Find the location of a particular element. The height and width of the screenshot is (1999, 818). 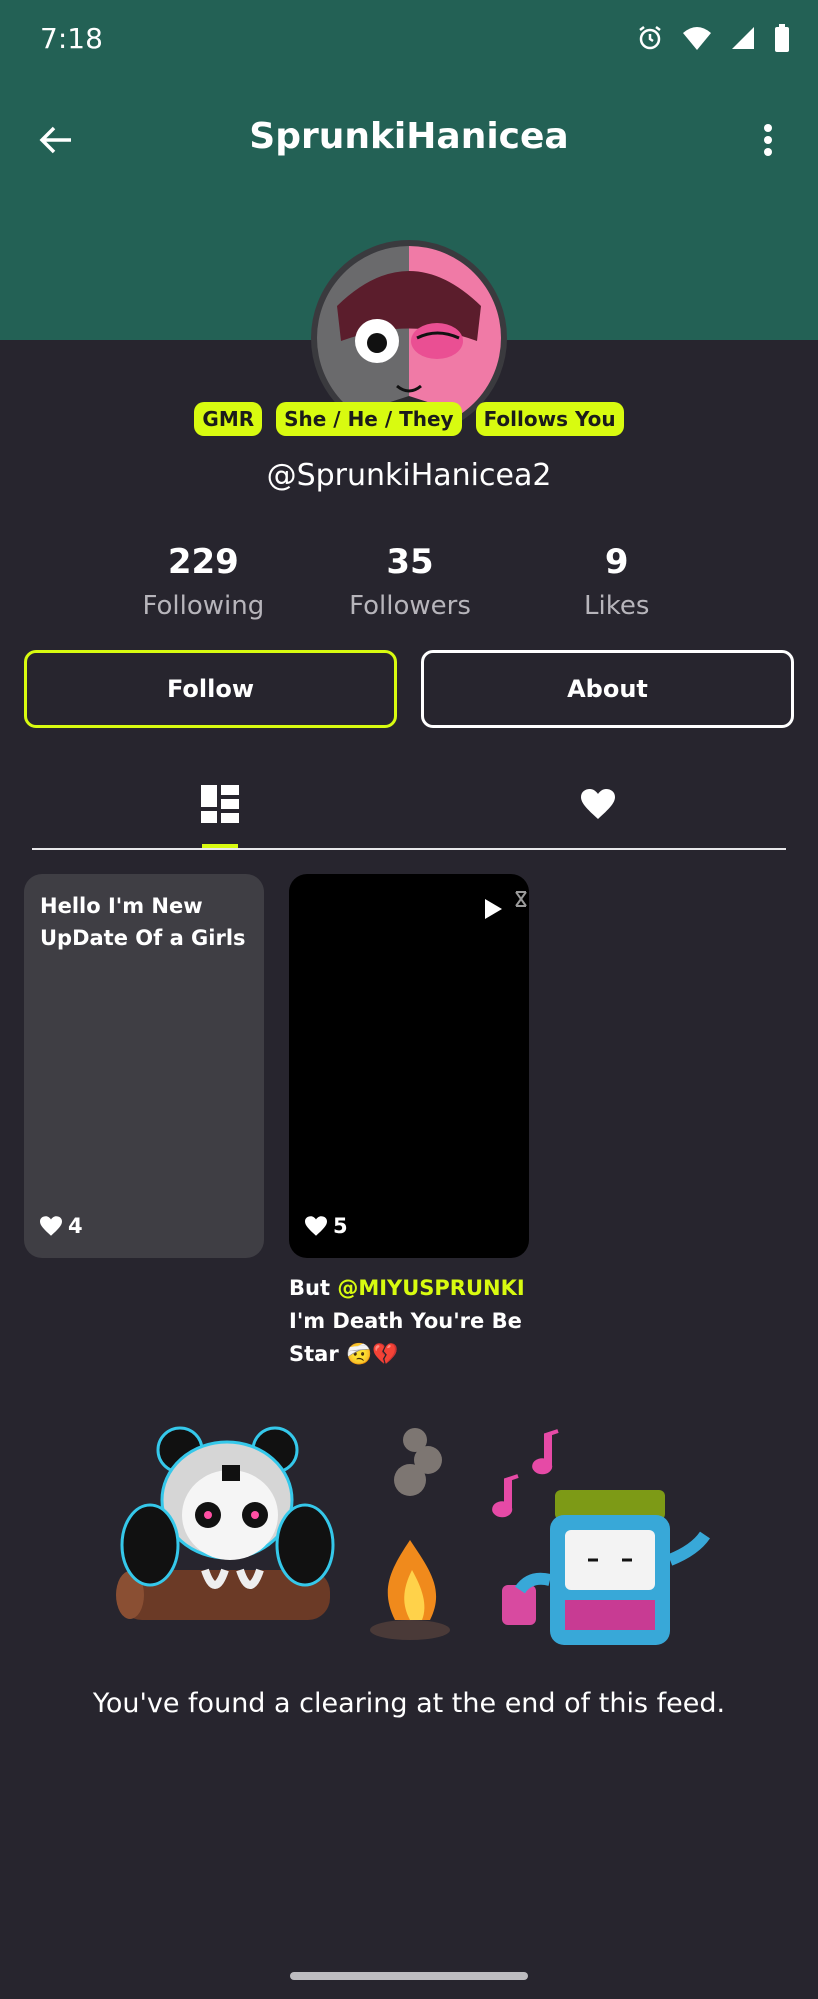

badge-follows-you: Follows You is located at coordinates (549, 419).